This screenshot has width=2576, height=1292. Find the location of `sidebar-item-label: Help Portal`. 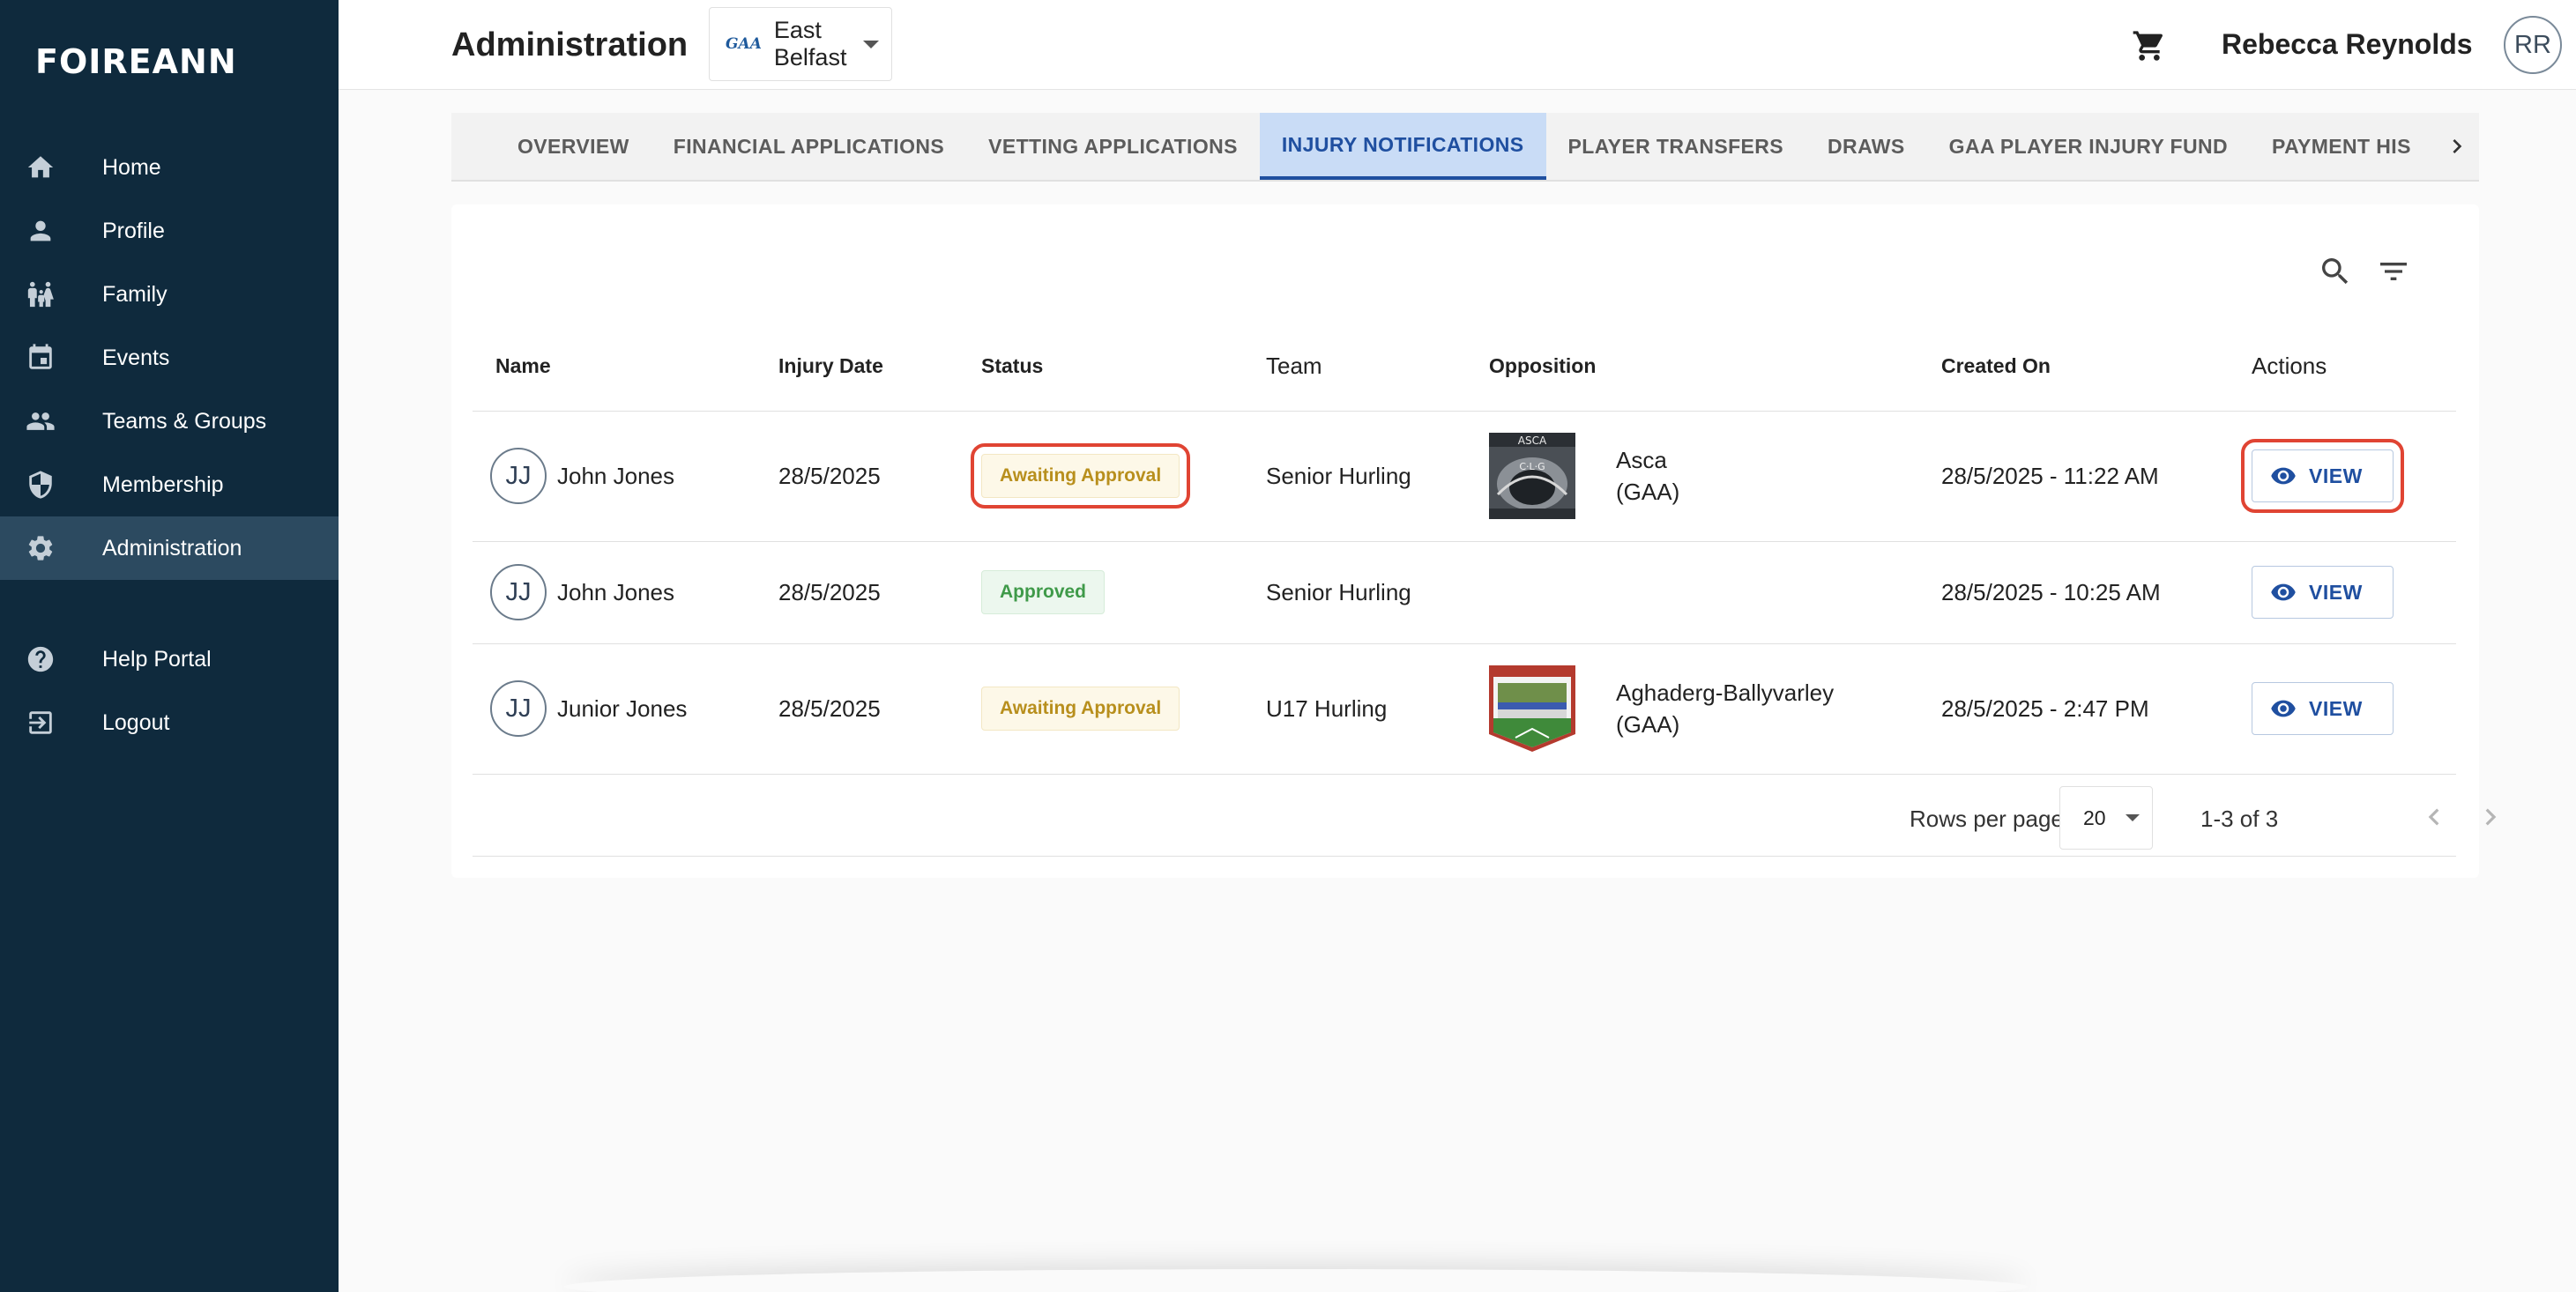

sidebar-item-label: Help Portal is located at coordinates (157, 659).